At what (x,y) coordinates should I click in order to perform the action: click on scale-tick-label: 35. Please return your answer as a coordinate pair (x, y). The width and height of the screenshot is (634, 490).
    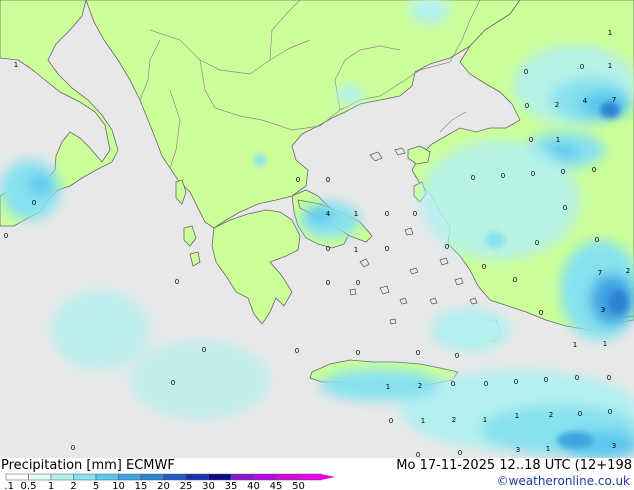
    Looking at the image, I should click on (231, 485).